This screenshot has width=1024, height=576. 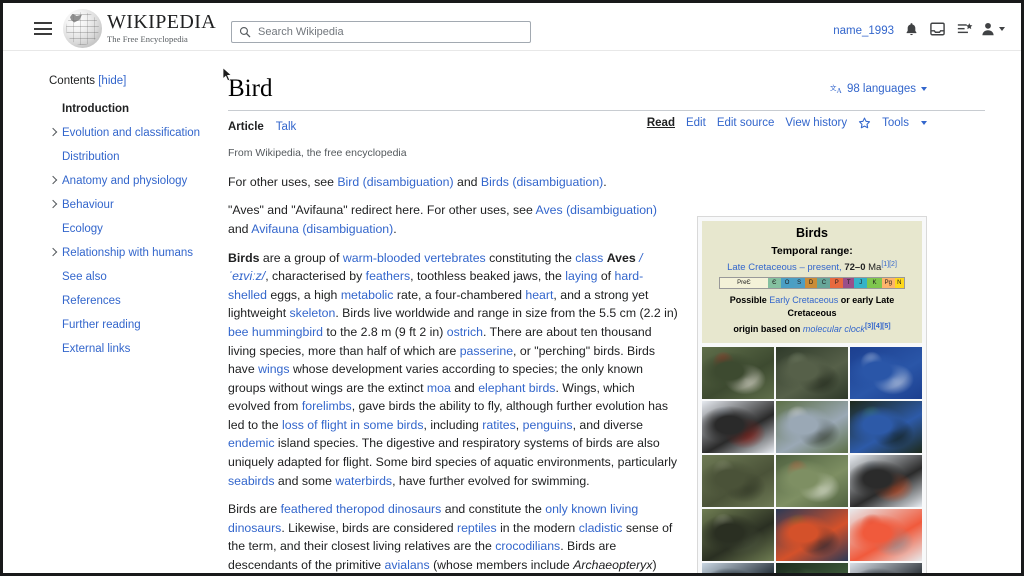 I want to click on article-link: moa, so click(x=439, y=388).